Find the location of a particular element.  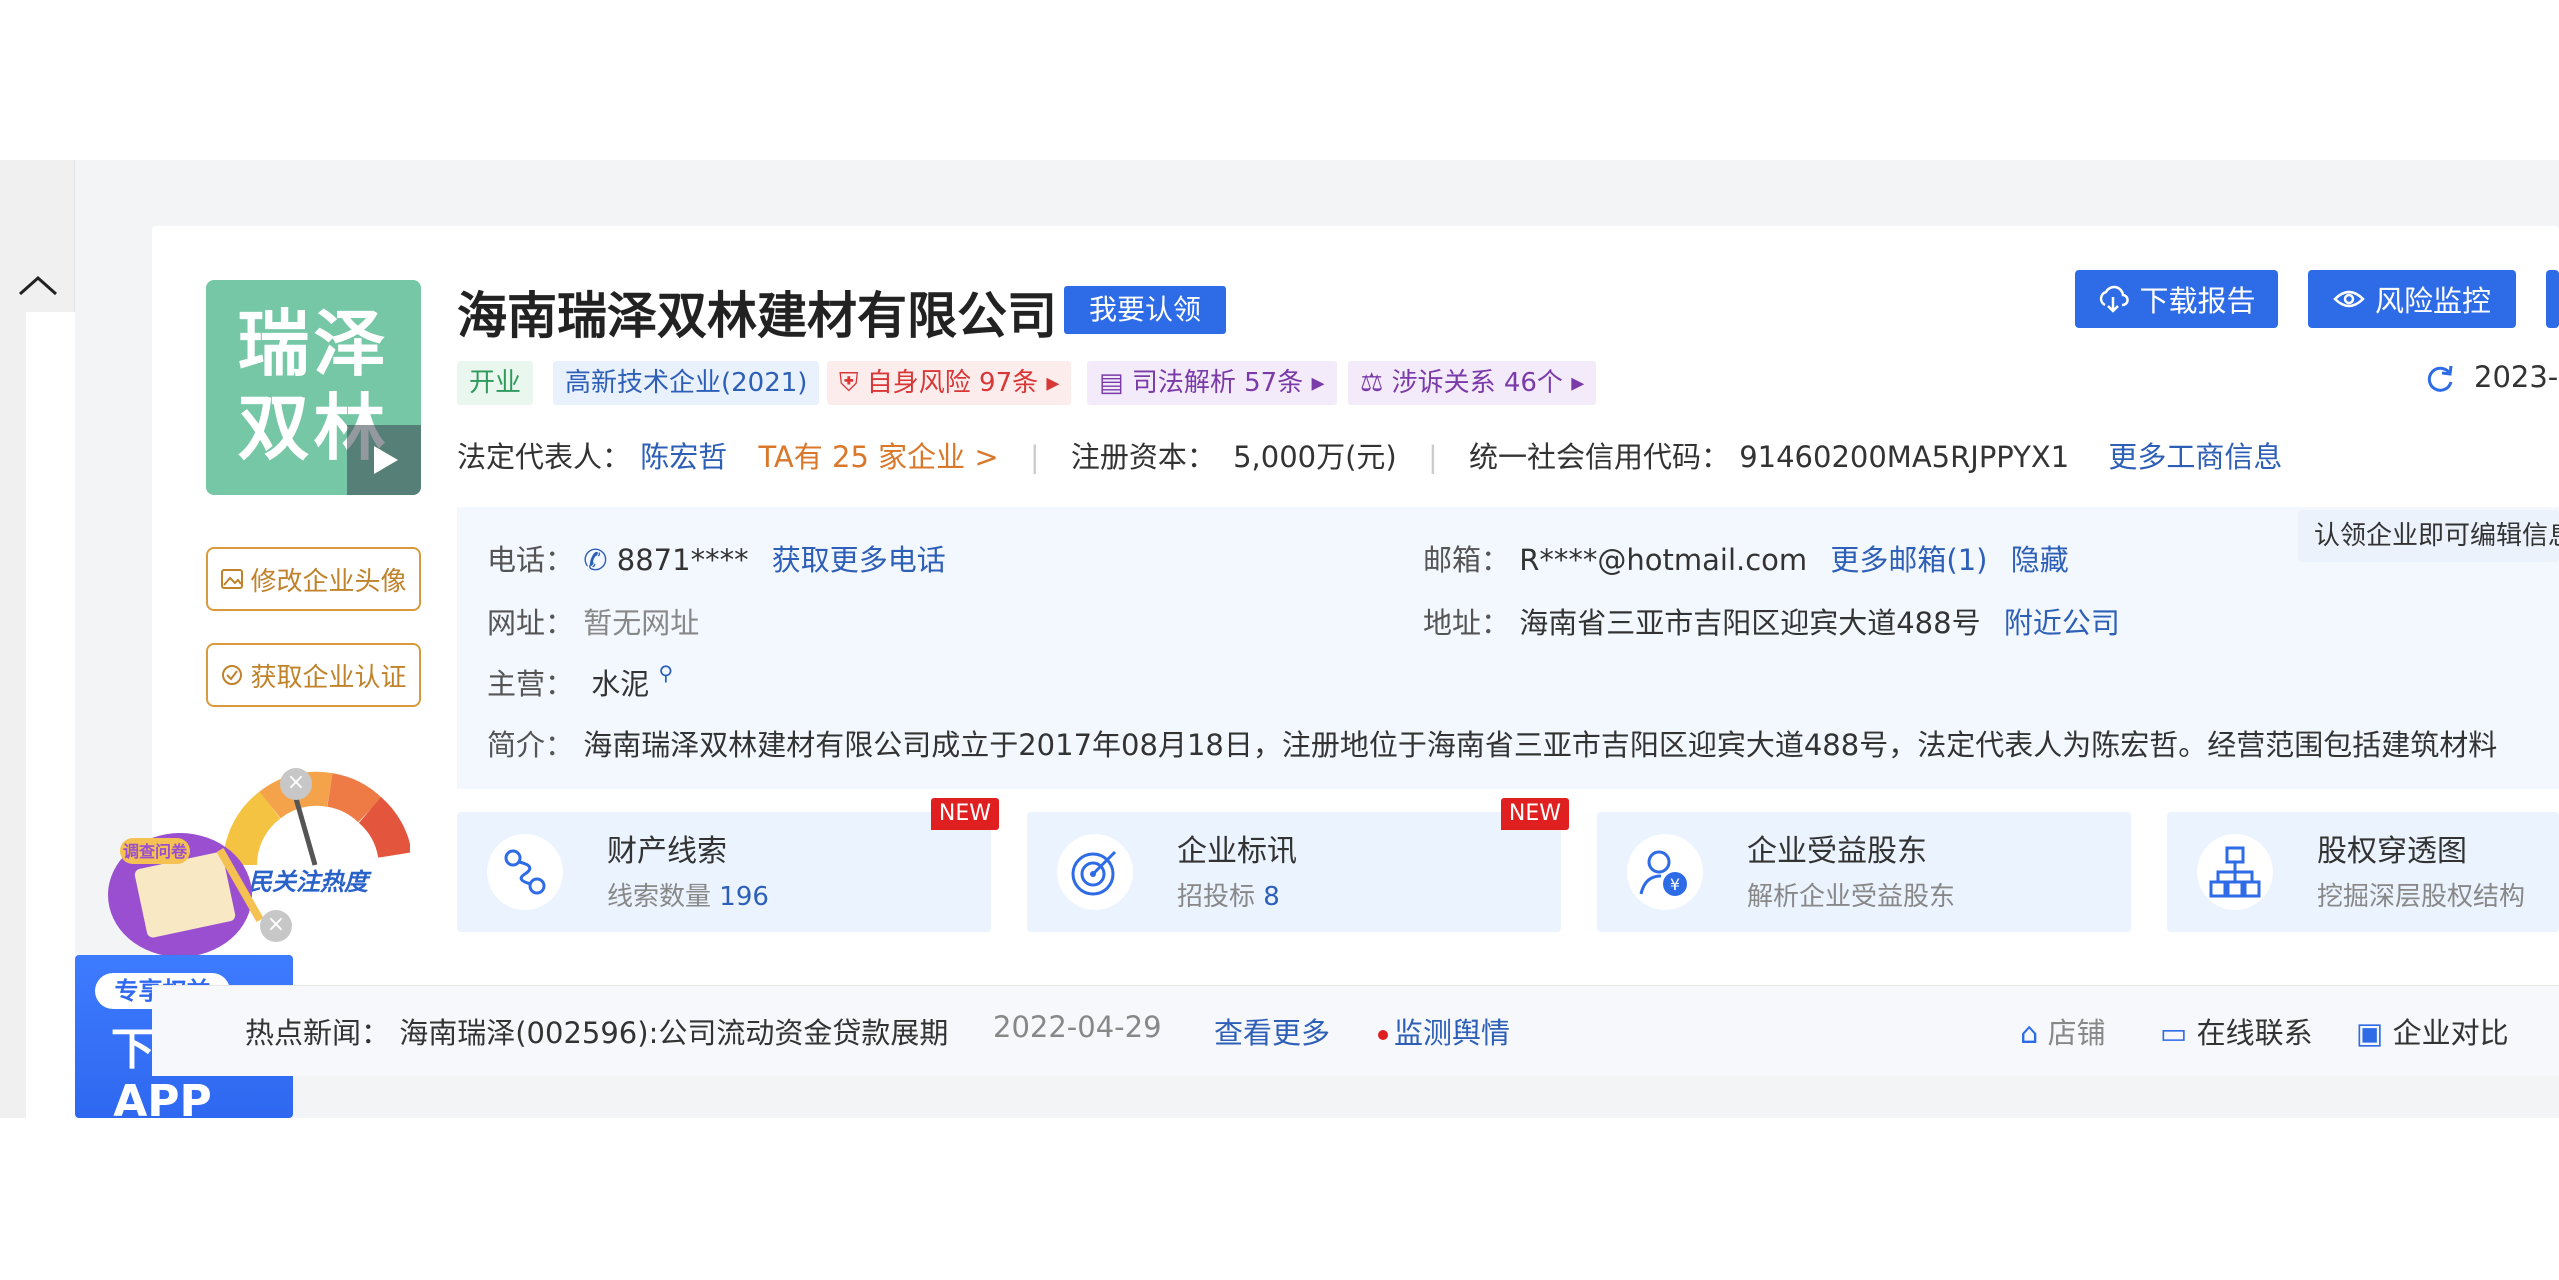

bottom-blank-area is located at coordinates (1279, 1199).